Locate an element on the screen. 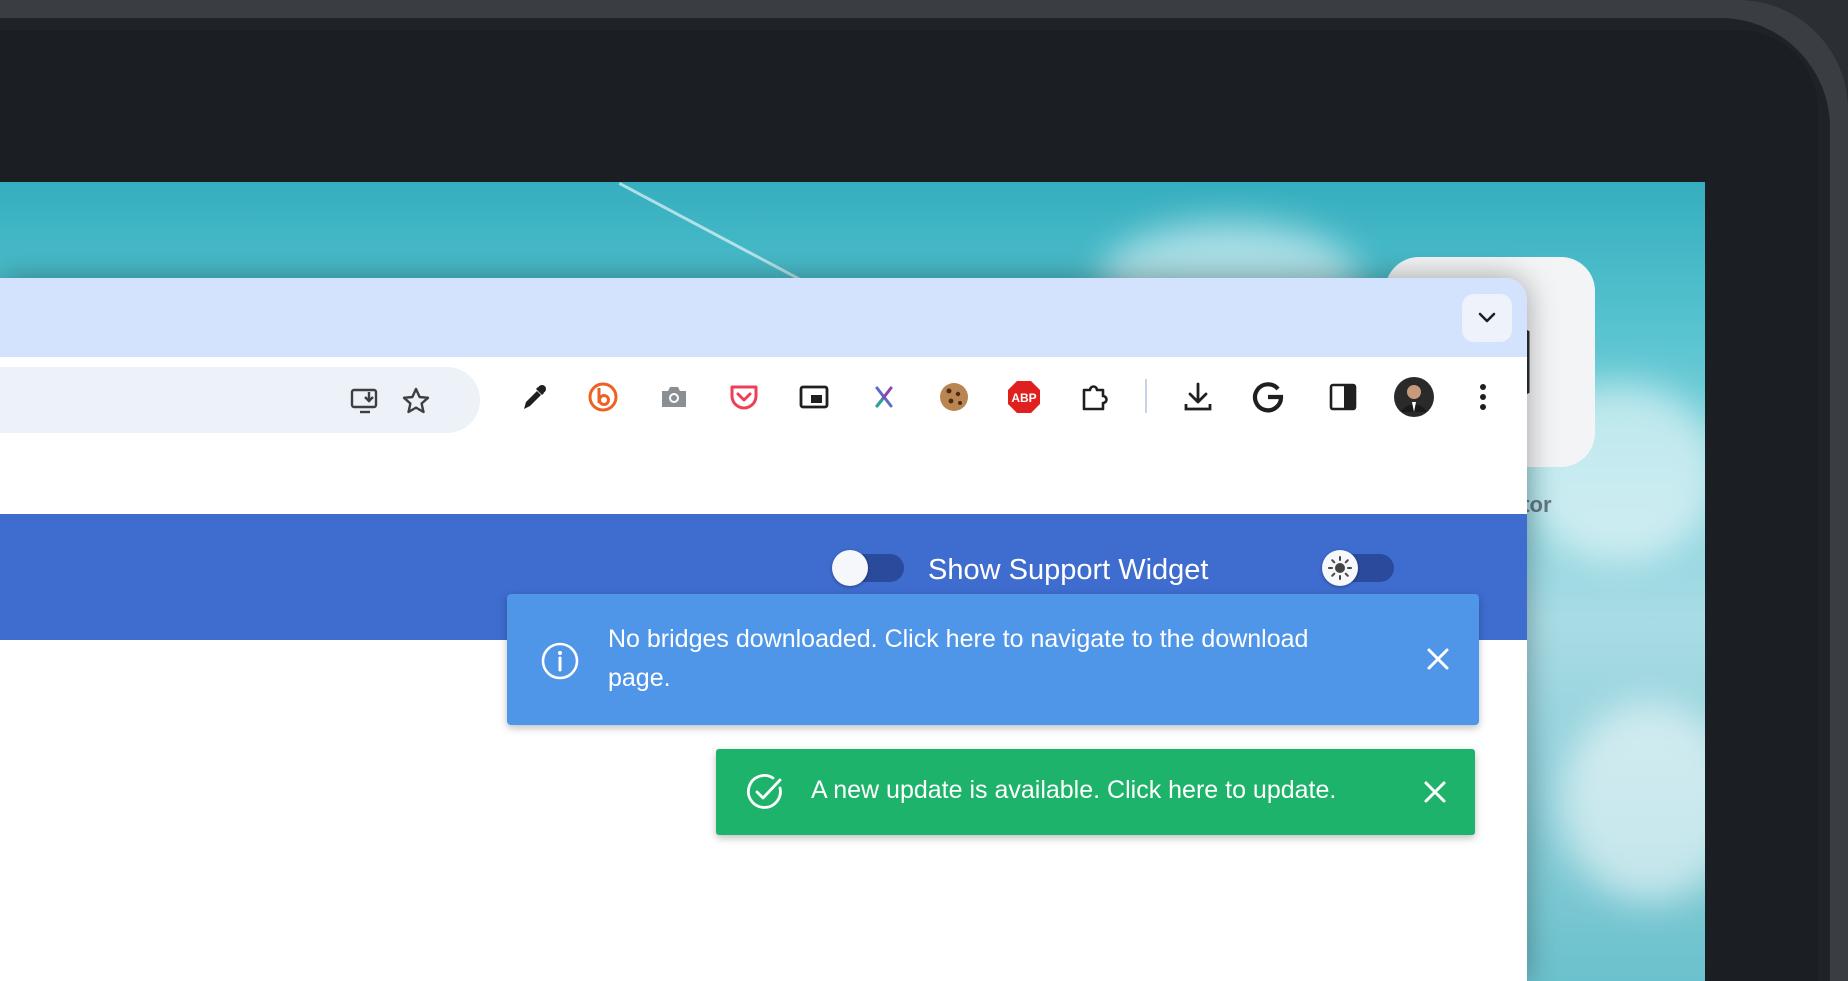 This screenshot has height=981, width=1848. theme-toggle is located at coordinates (1358, 568).